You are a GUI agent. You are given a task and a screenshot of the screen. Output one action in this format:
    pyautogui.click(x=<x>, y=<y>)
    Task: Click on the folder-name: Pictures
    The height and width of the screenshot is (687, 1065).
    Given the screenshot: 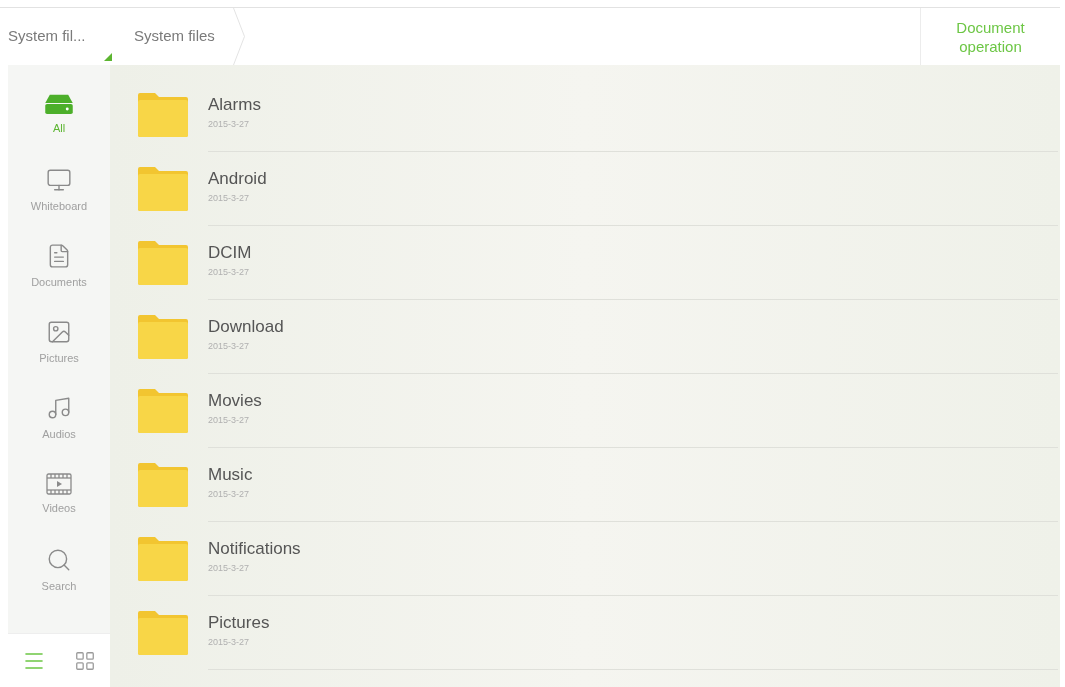 What is the action you would take?
    pyautogui.click(x=239, y=622)
    